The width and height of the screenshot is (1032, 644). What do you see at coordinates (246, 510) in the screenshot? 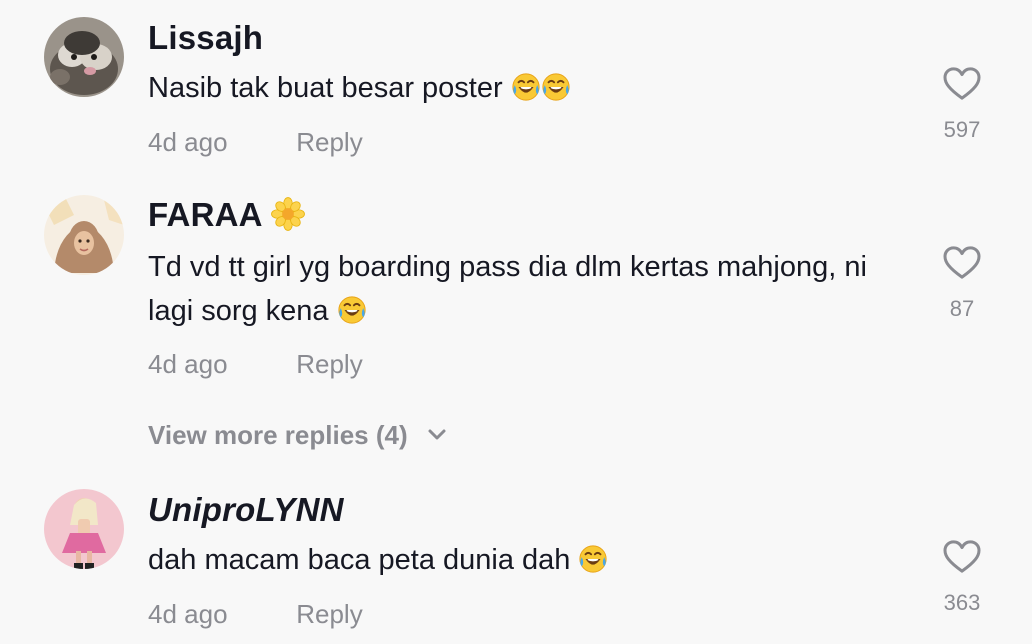
I see `username: UniproLYNN` at bounding box center [246, 510].